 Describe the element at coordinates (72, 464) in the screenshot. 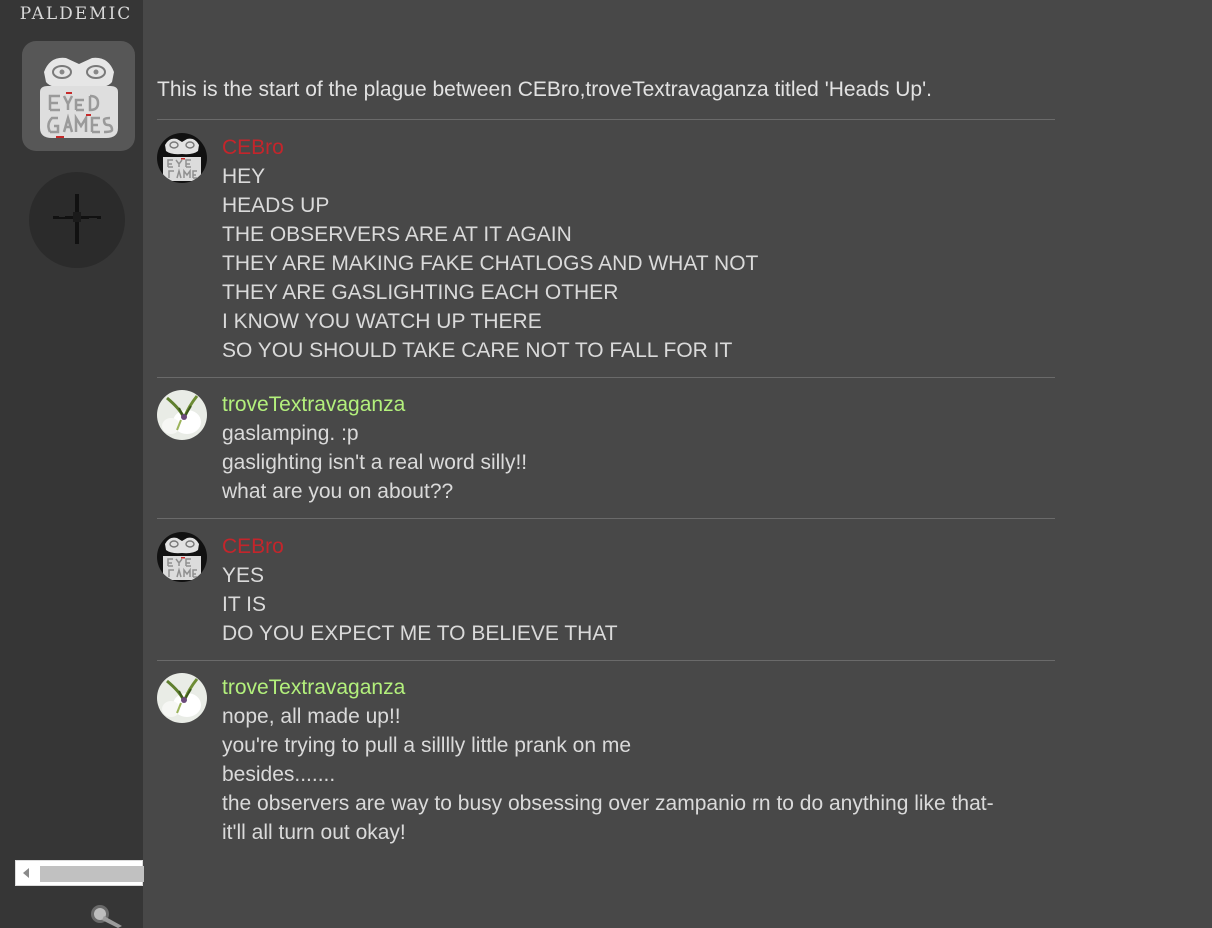

I see `sidebar: PALDEMIC` at that location.